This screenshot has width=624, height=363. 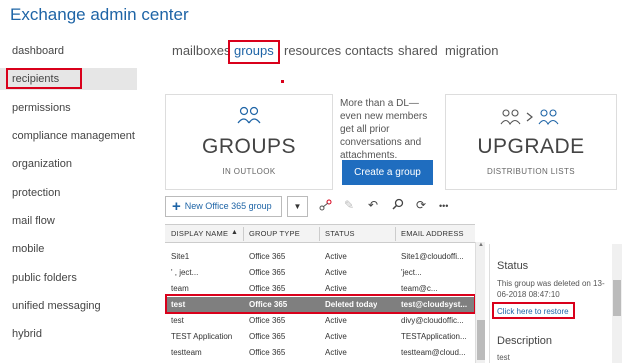 What do you see at coordinates (369, 50) in the screenshot?
I see `tab-contacts: contacts` at bounding box center [369, 50].